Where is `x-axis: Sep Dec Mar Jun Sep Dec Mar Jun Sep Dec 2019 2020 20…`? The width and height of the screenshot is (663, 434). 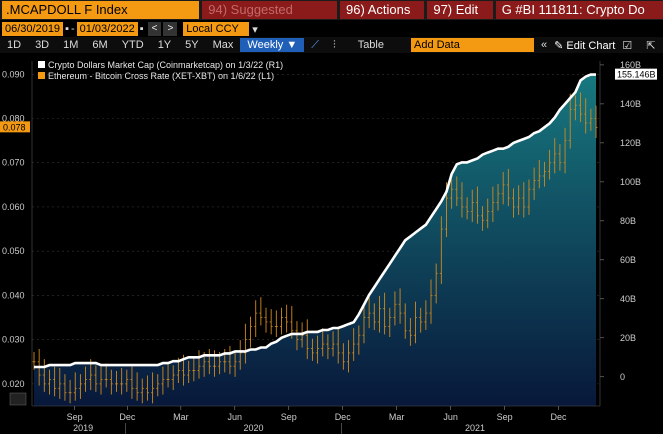
x-axis: Sep Dec Mar Jun Sep Dec Mar Jun Sep Dec 2019 2020 20… is located at coordinates (316, 419).